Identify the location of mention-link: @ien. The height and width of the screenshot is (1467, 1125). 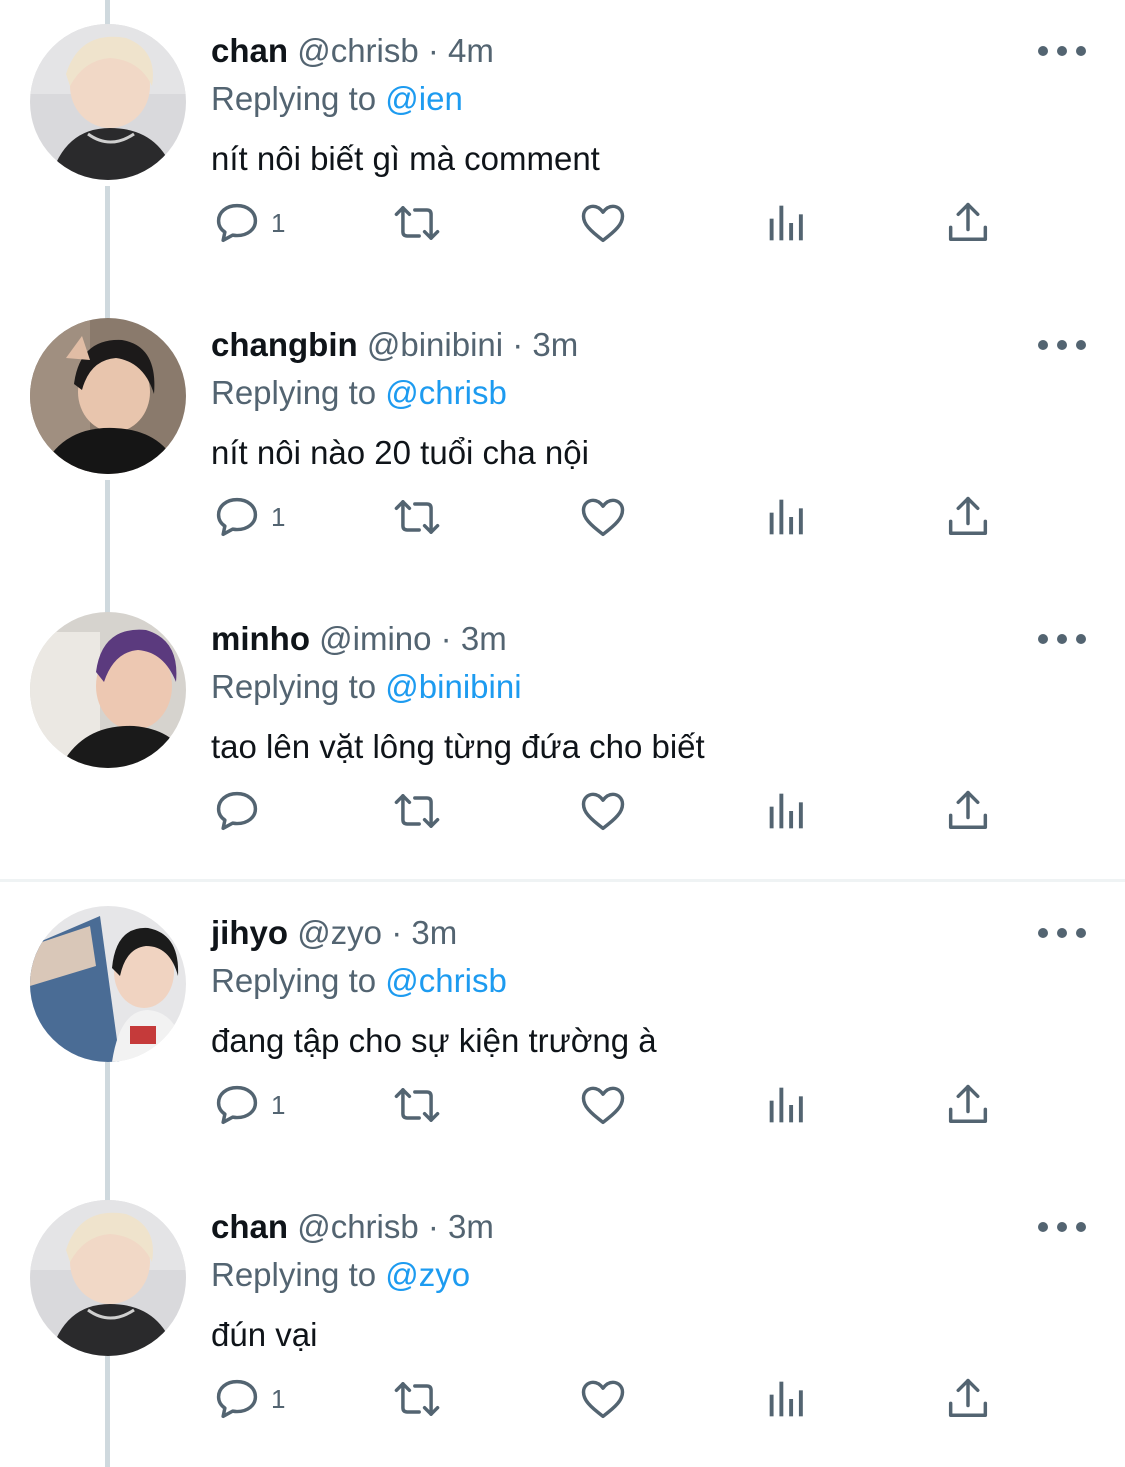
(424, 98).